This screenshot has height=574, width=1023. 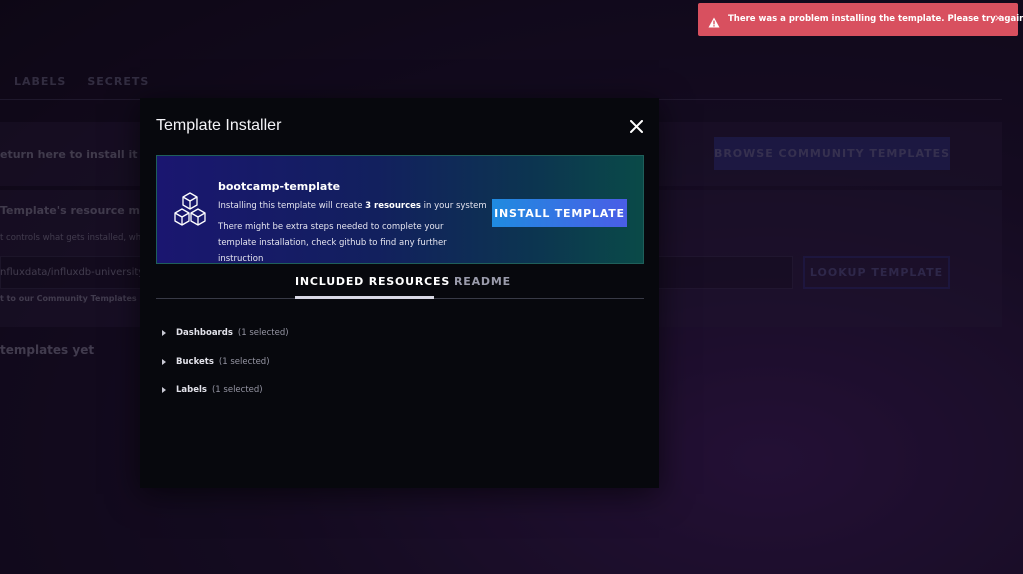 I want to click on template-name: bootcamp-template, so click(x=279, y=186).